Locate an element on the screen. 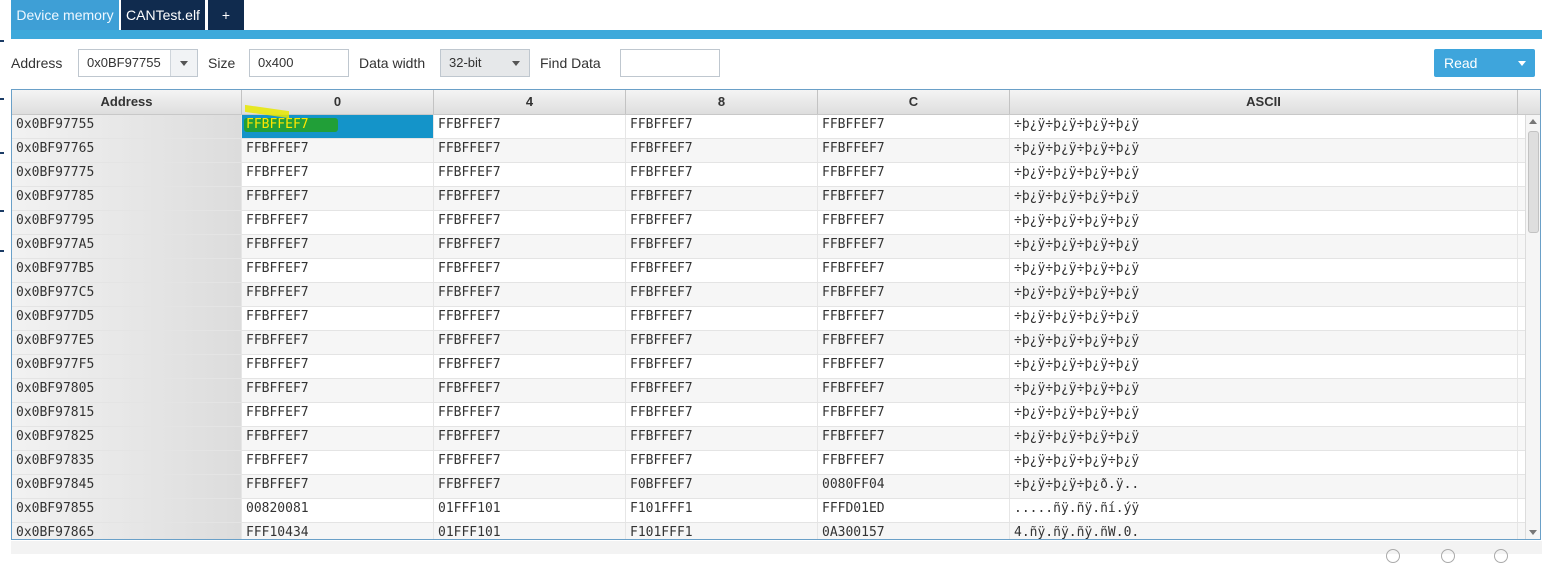  address-cell: 0x0BF977C5 is located at coordinates (127, 294).